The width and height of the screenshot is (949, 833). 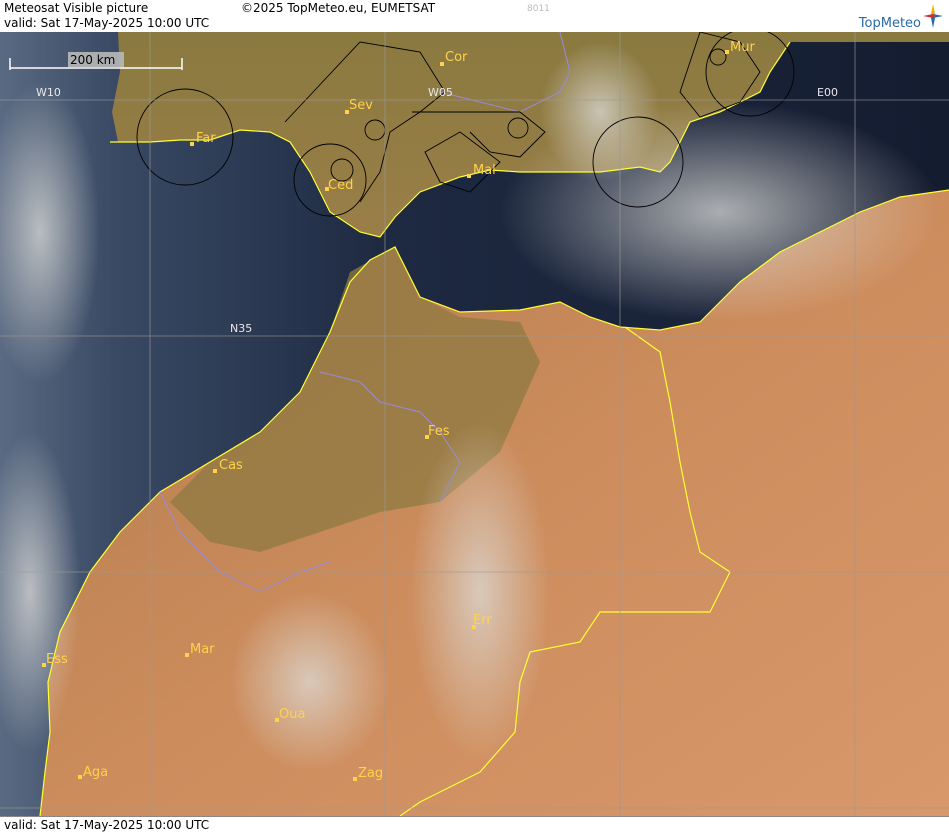 What do you see at coordinates (48, 92) in the screenshot?
I see `grid-label-w10: W10` at bounding box center [48, 92].